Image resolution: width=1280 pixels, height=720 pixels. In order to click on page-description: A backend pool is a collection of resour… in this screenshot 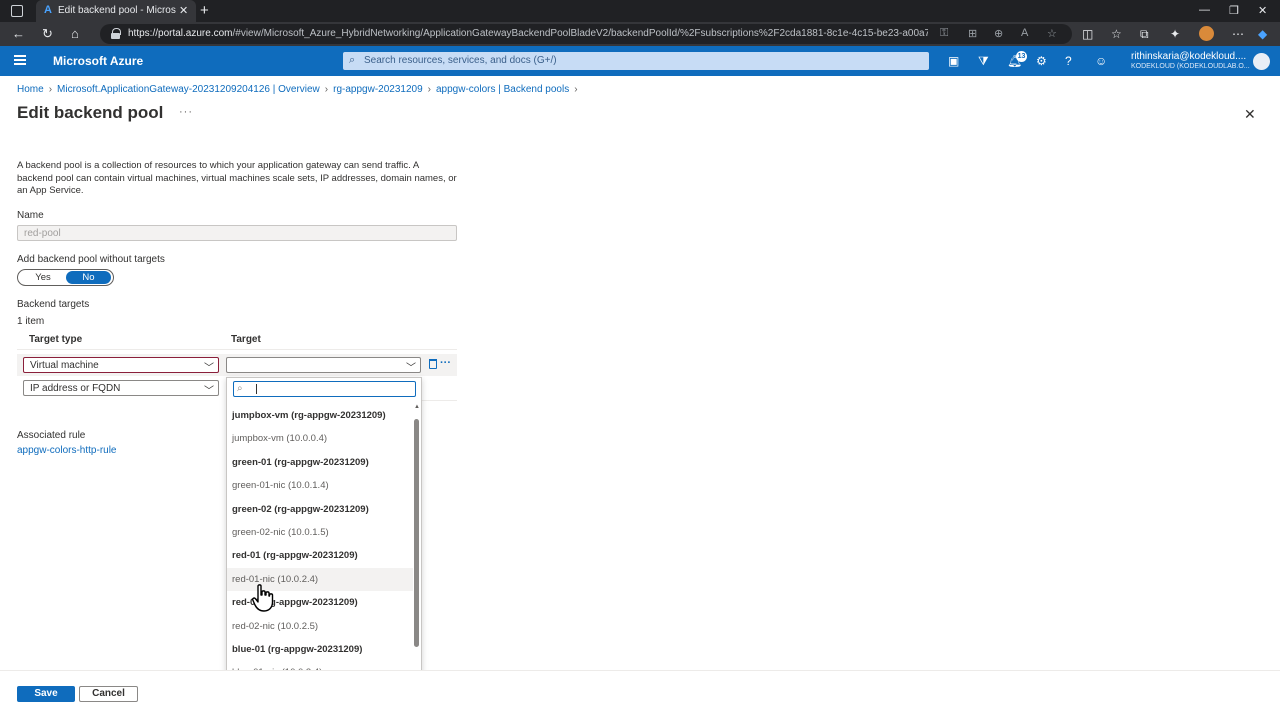, I will do `click(237, 178)`.